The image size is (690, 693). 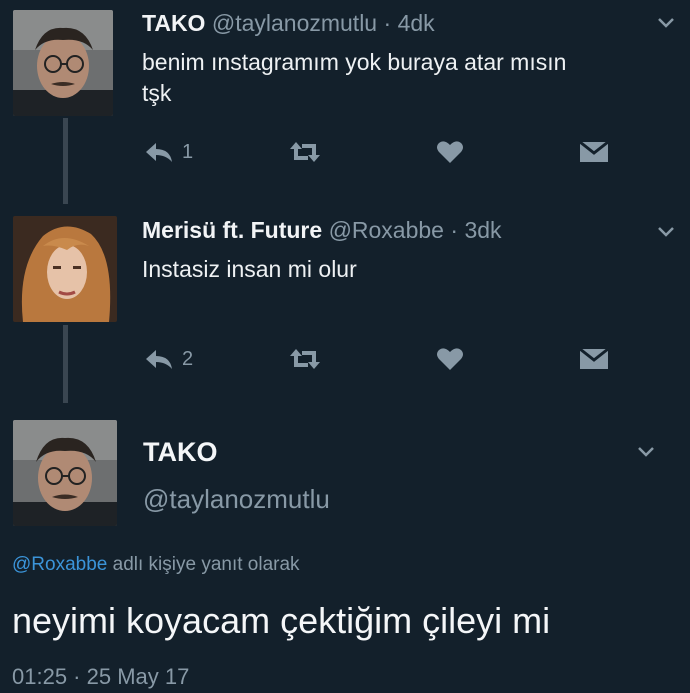 What do you see at coordinates (188, 151) in the screenshot?
I see `reply-count: 1` at bounding box center [188, 151].